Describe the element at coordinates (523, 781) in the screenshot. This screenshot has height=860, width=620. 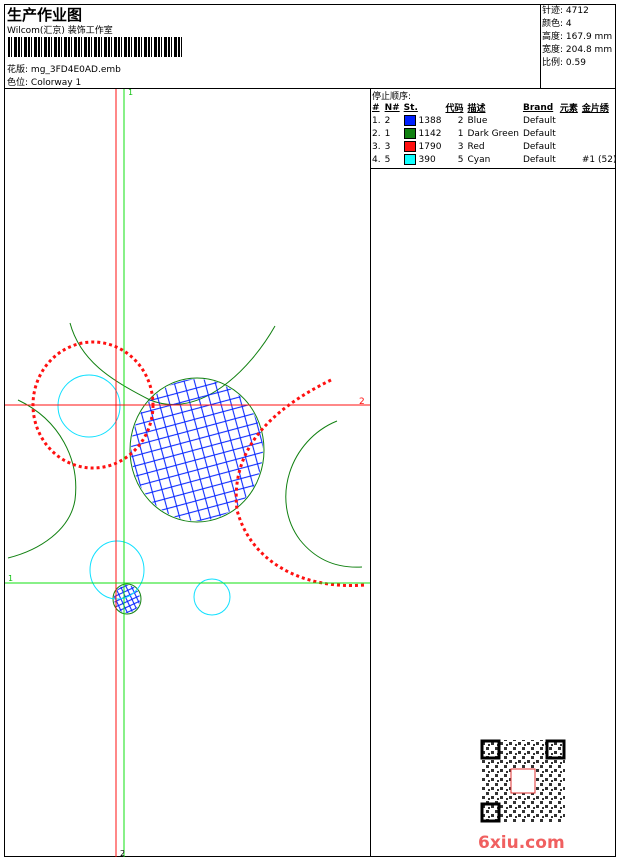
I see `qr-code` at that location.